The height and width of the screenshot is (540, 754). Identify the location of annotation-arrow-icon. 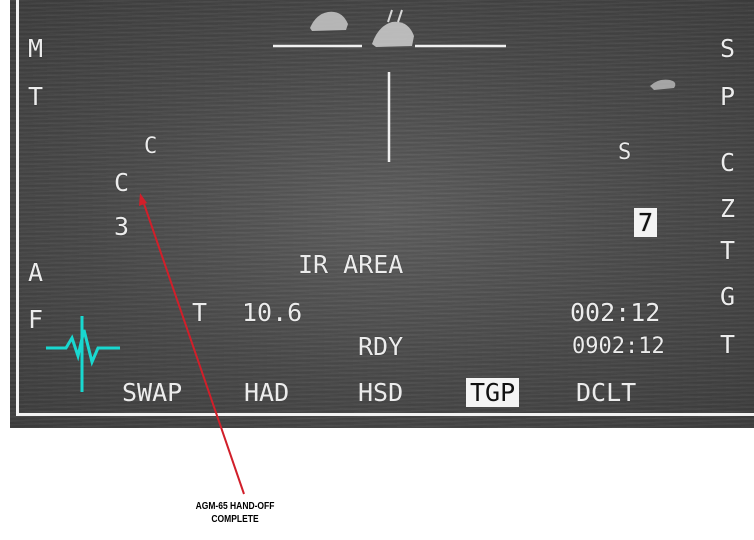
(192, 344).